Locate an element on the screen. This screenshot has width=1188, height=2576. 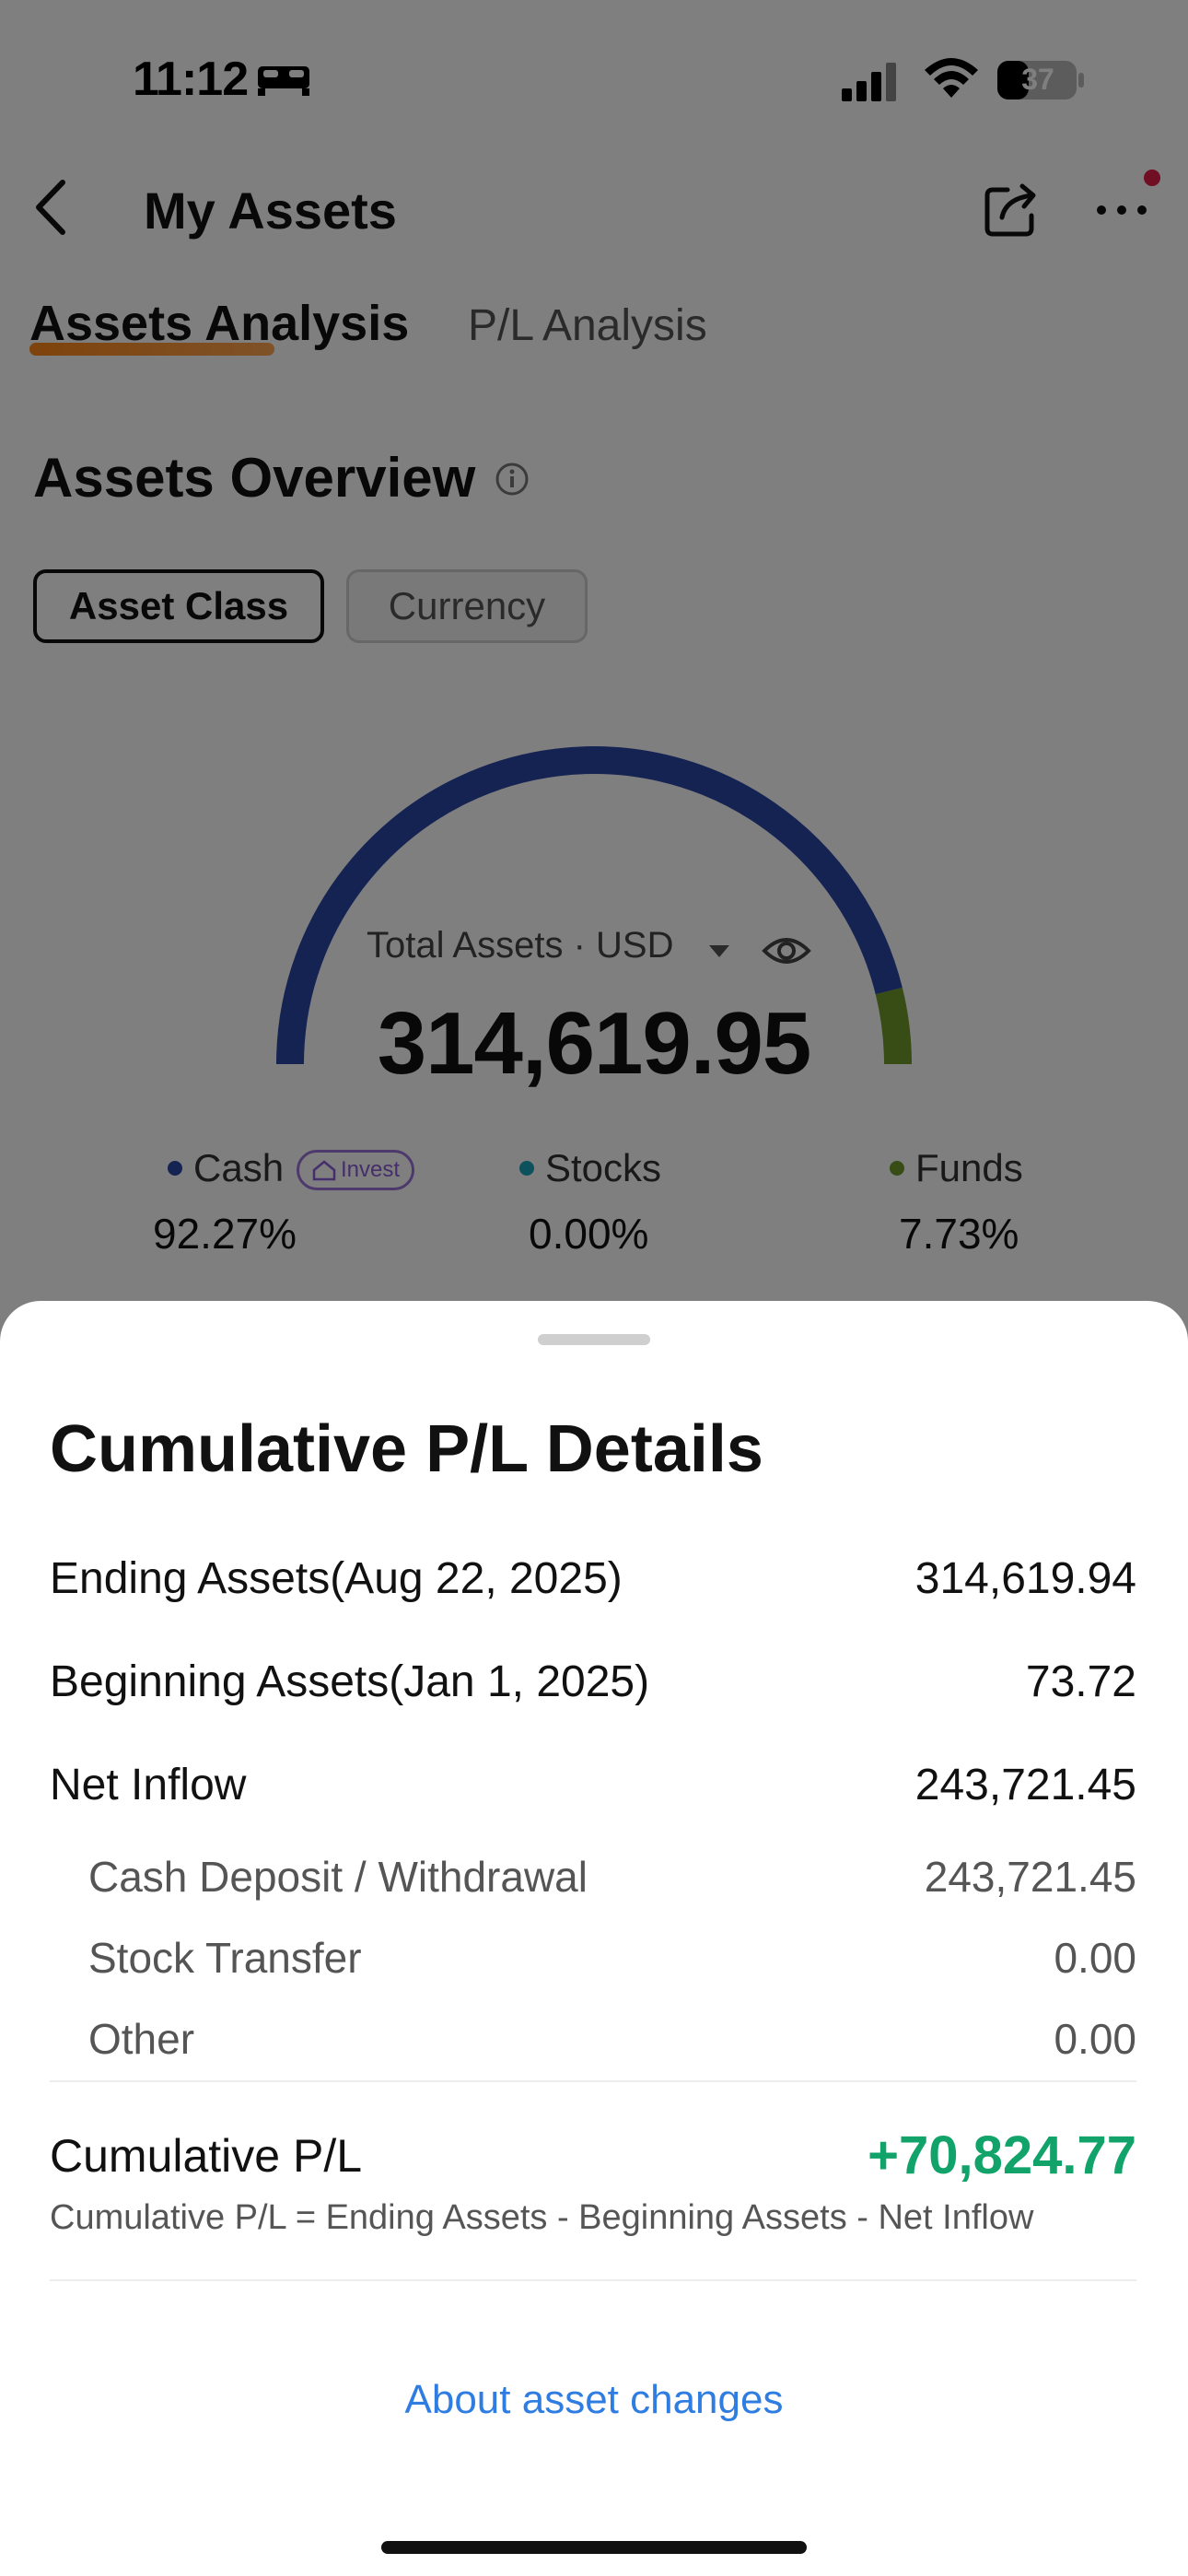
sheet-drag-handle is located at coordinates (594, 1339).